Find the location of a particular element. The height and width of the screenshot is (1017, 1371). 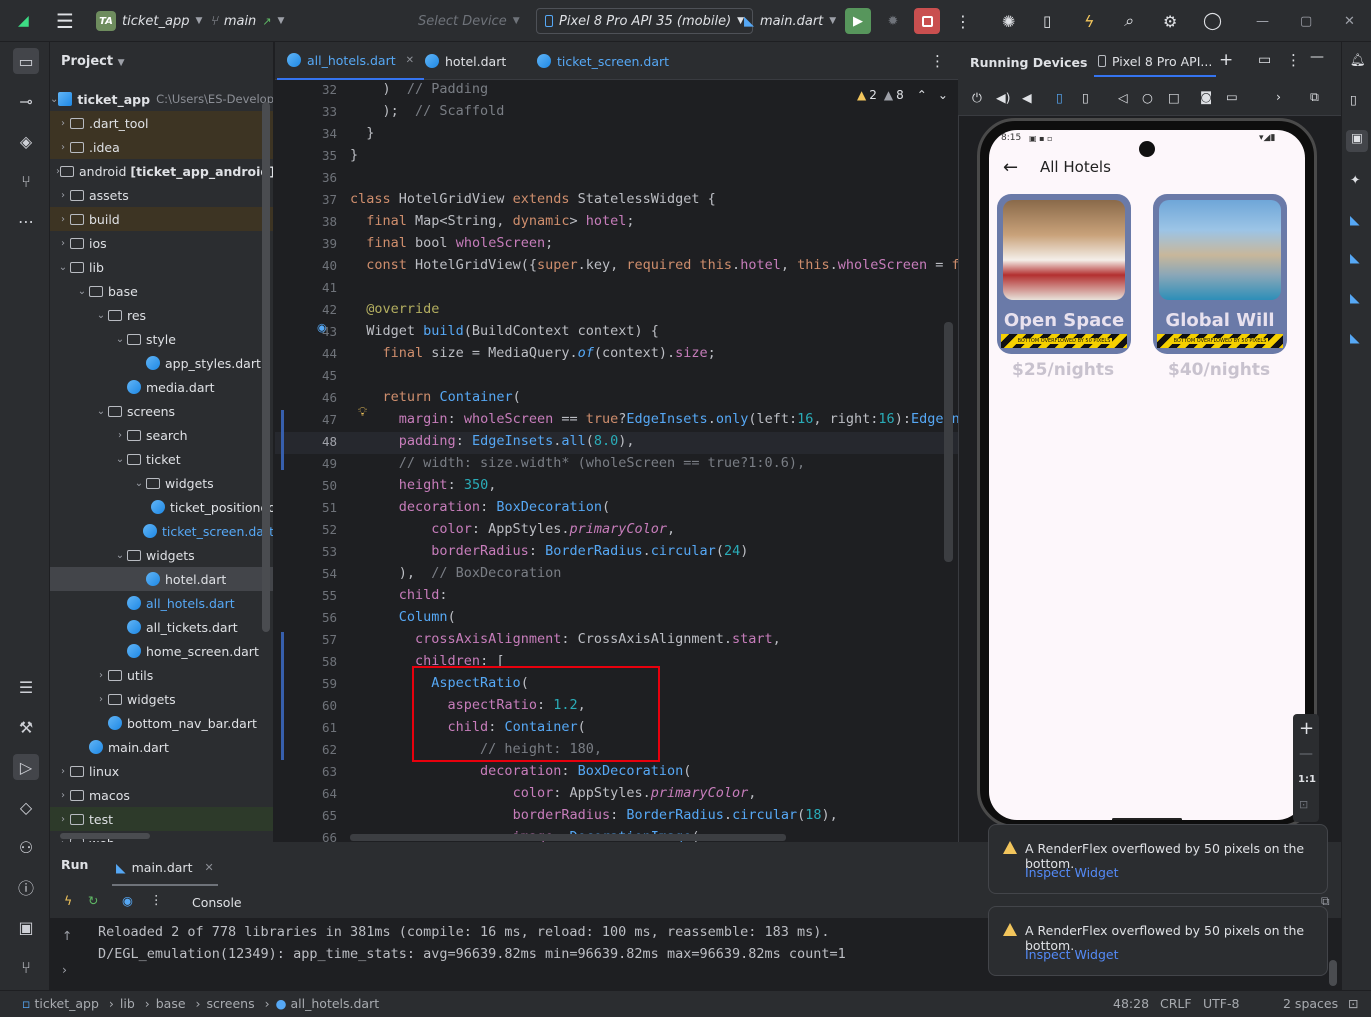

rotate-left-icon: ▯ is located at coordinates (1059, 97).